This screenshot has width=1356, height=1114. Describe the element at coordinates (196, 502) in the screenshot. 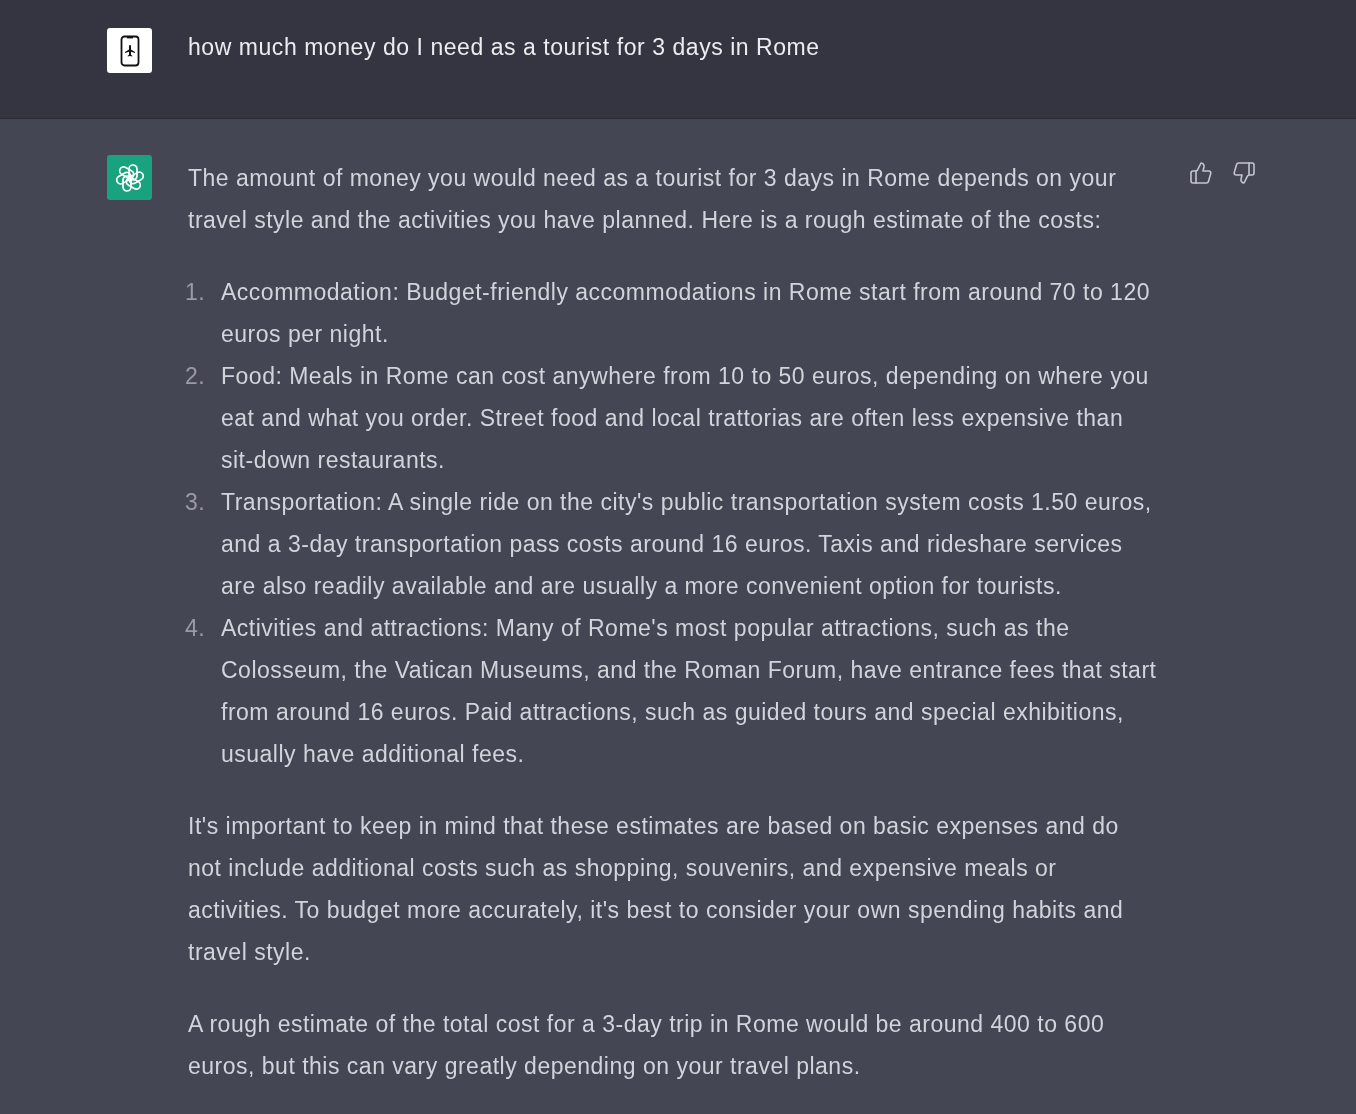

I see `list-number: 3.` at that location.